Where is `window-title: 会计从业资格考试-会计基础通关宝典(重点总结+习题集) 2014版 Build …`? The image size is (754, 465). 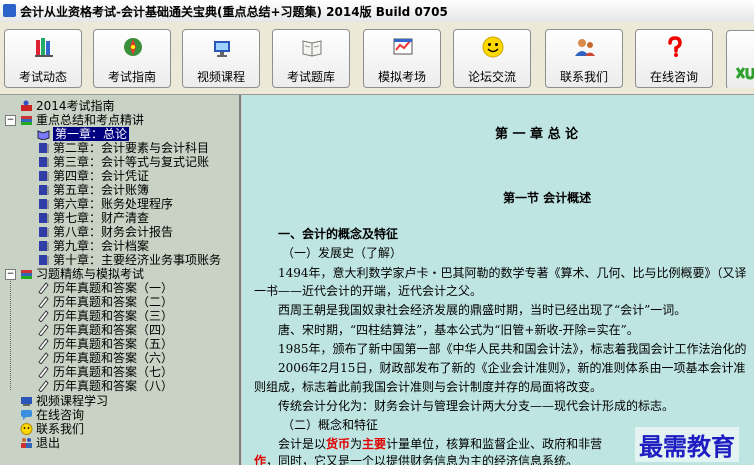
window-title: 会计从业资格考试-会计基础通关宝典(重点总结+习题集) 2014版 Build … is located at coordinates (234, 12).